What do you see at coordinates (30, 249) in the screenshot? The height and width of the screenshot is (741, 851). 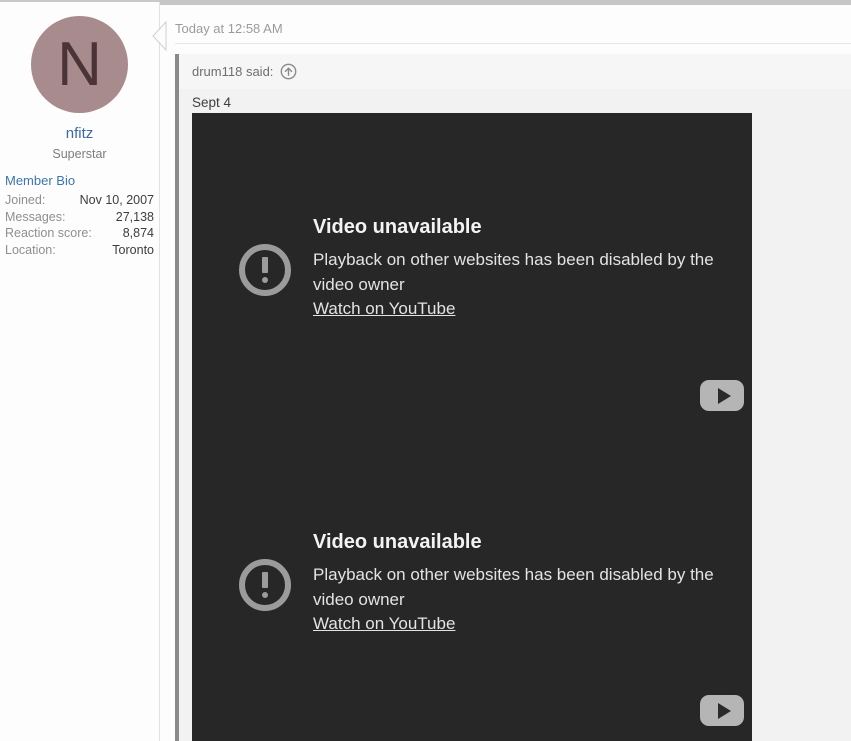 I see `stat-label: Location:` at bounding box center [30, 249].